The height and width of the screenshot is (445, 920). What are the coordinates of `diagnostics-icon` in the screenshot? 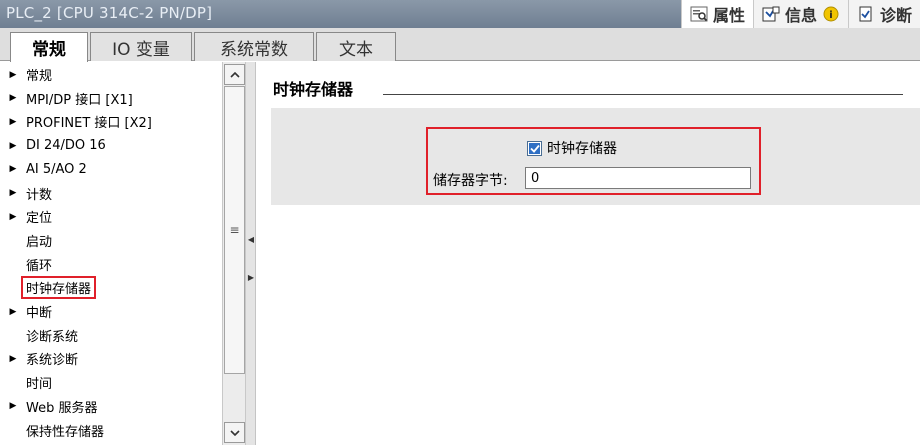 It's located at (866, 14).